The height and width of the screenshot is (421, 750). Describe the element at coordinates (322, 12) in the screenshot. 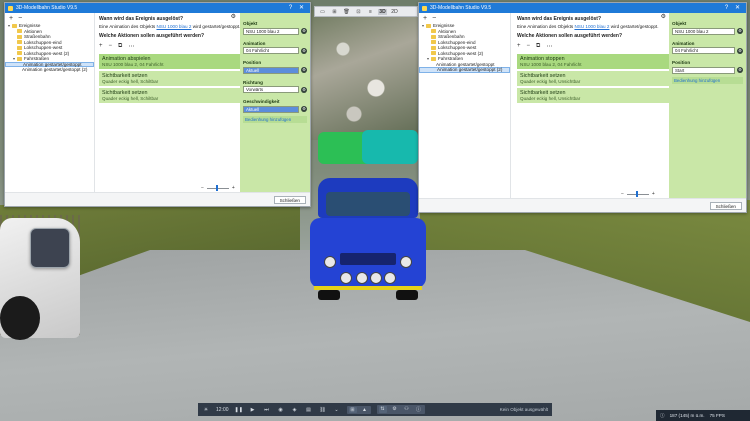

I see `folder-icon: ▭` at that location.